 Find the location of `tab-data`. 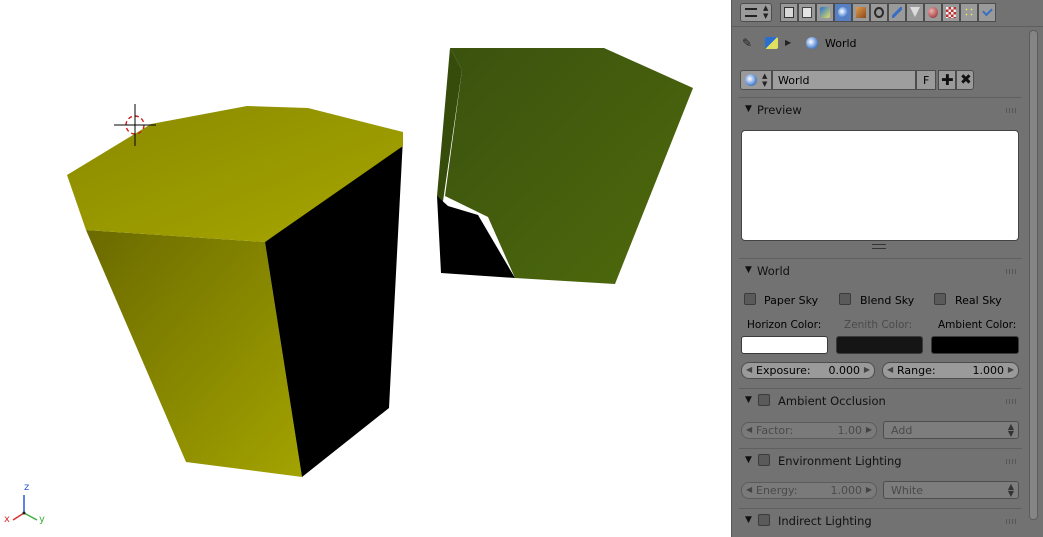

tab-data is located at coordinates (915, 12).